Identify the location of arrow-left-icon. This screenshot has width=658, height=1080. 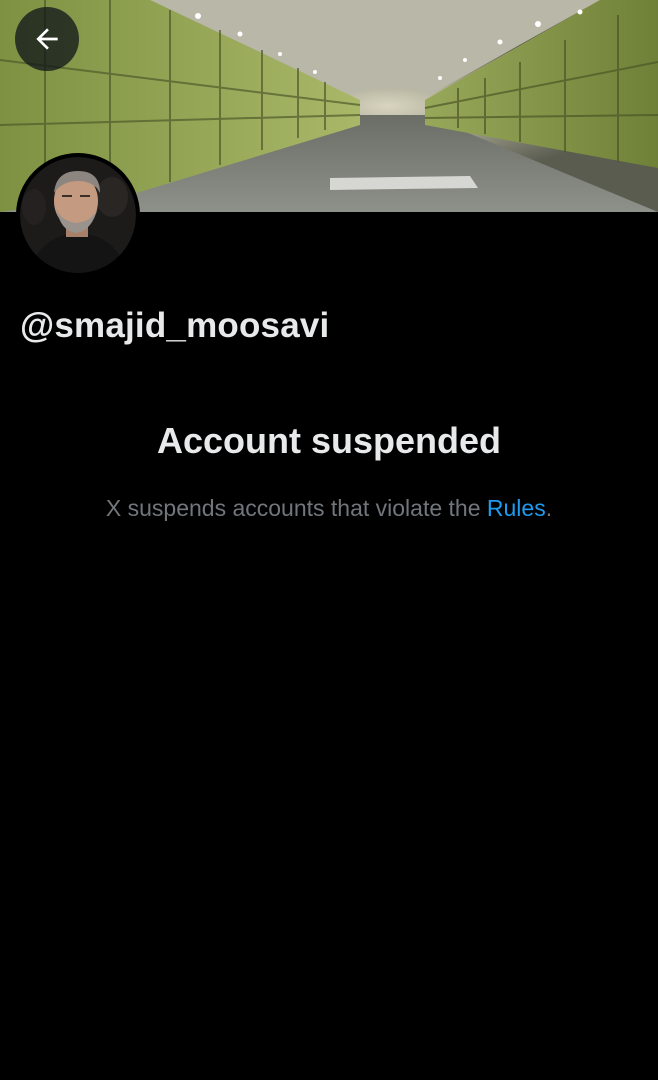
(47, 39).